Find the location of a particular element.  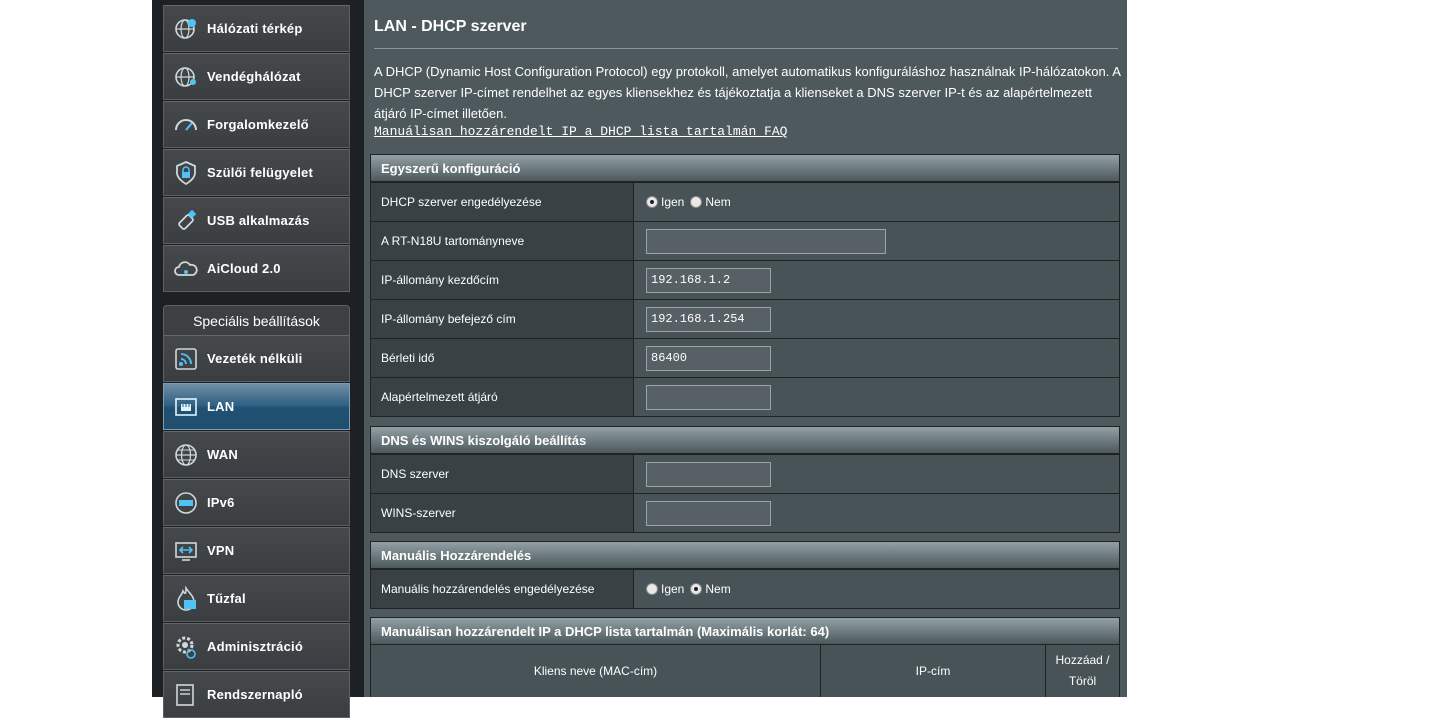

dns-server-label: DNS szerver is located at coordinates (502, 474).